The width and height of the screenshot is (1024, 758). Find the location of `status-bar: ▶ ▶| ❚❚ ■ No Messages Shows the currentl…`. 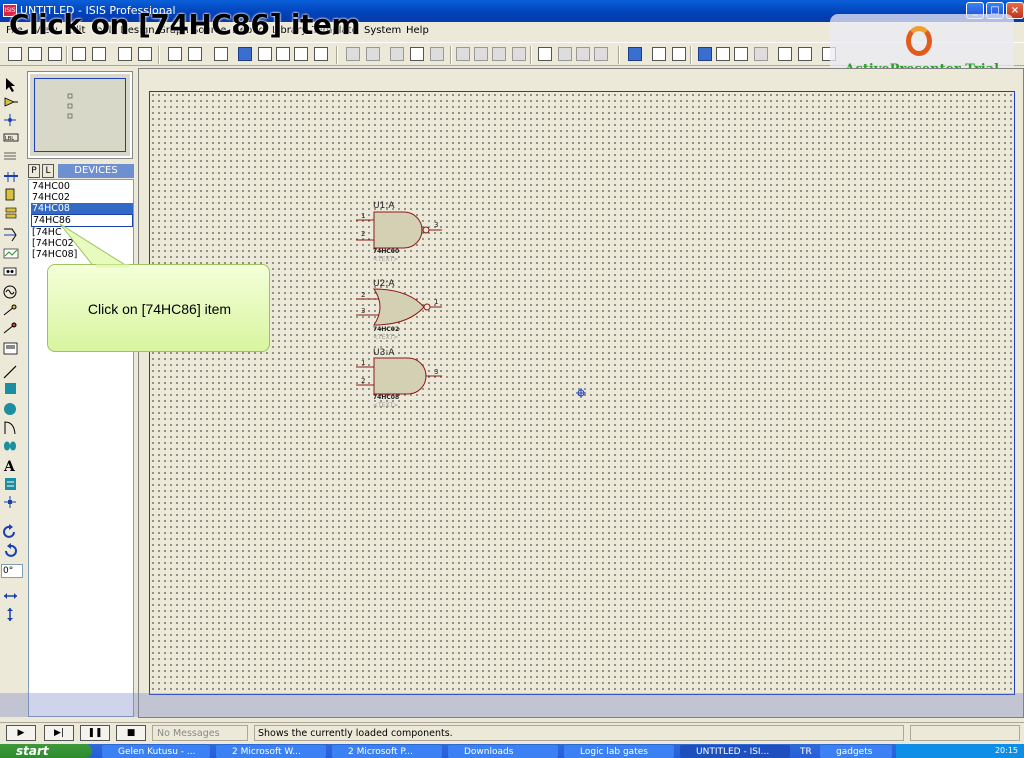

status-bar: ▶ ▶| ❚❚ ■ No Messages Shows the currentl… is located at coordinates (512, 732).